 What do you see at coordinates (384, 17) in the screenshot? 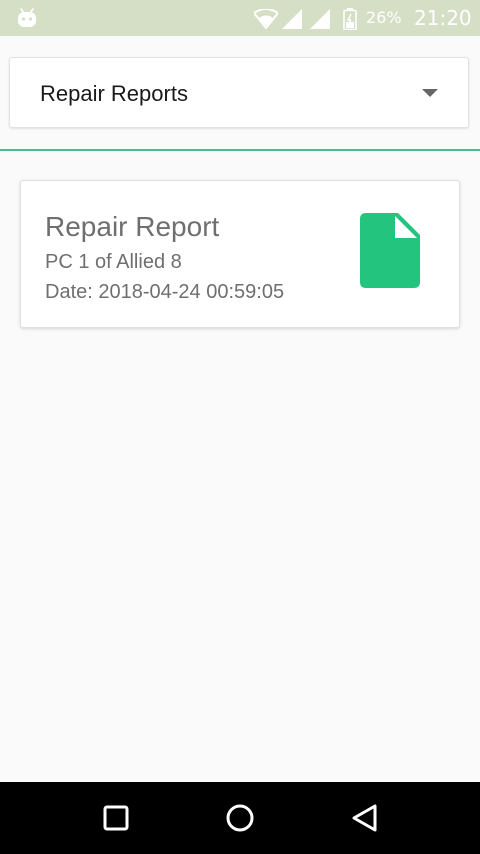
I see `battery-percent: 26%` at bounding box center [384, 17].